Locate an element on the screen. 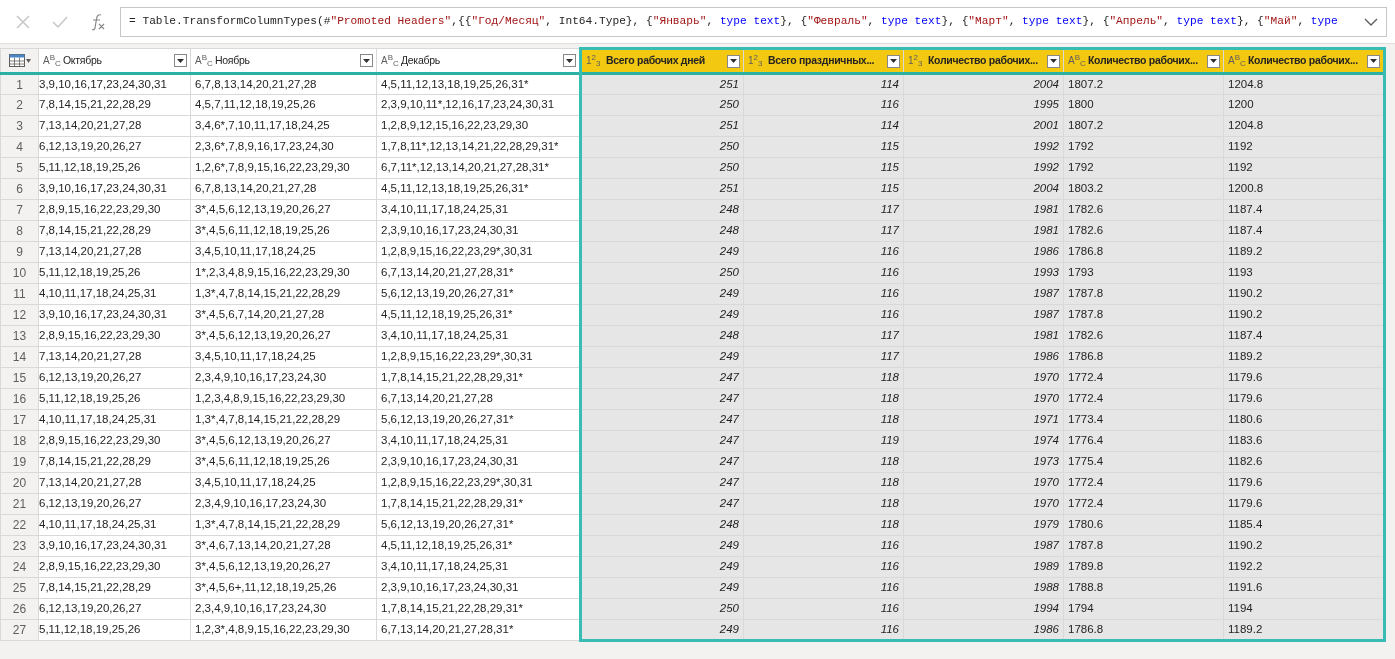  row-number: 2 is located at coordinates (19, 105).